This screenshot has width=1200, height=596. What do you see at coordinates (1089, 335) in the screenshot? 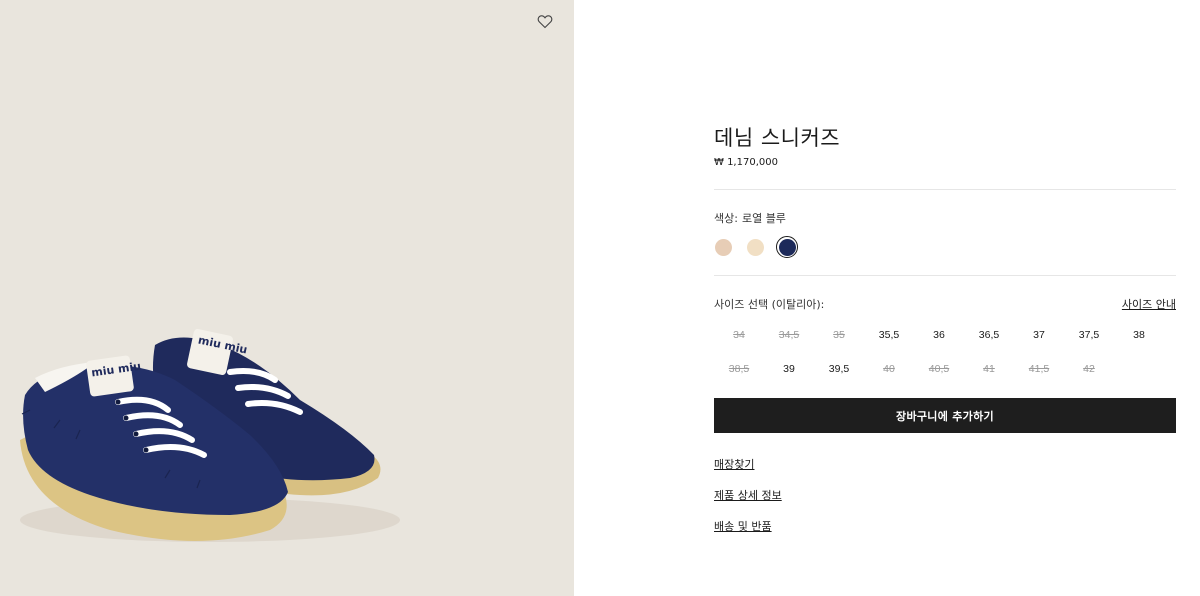
I see `size-option: 37,5` at bounding box center [1089, 335].